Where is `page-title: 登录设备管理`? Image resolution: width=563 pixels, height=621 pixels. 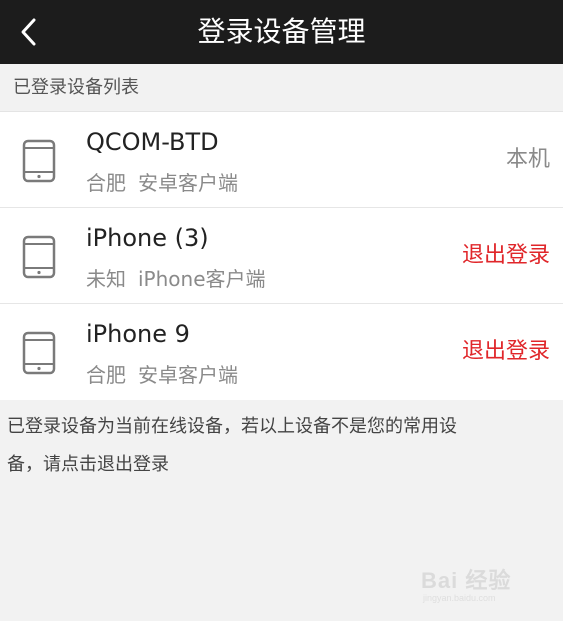 page-title: 登录设备管理 is located at coordinates (281, 31).